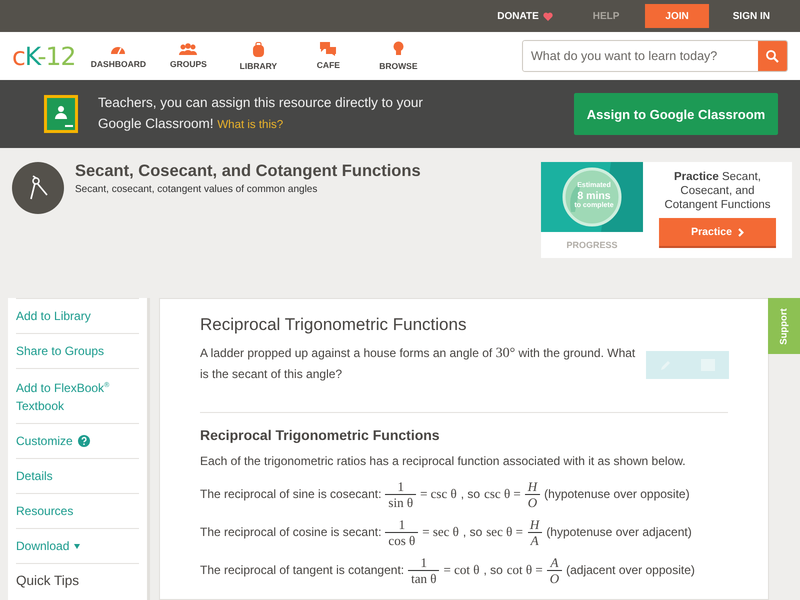 This screenshot has width=800, height=600. I want to click on sidebar-link: Download, so click(77, 545).